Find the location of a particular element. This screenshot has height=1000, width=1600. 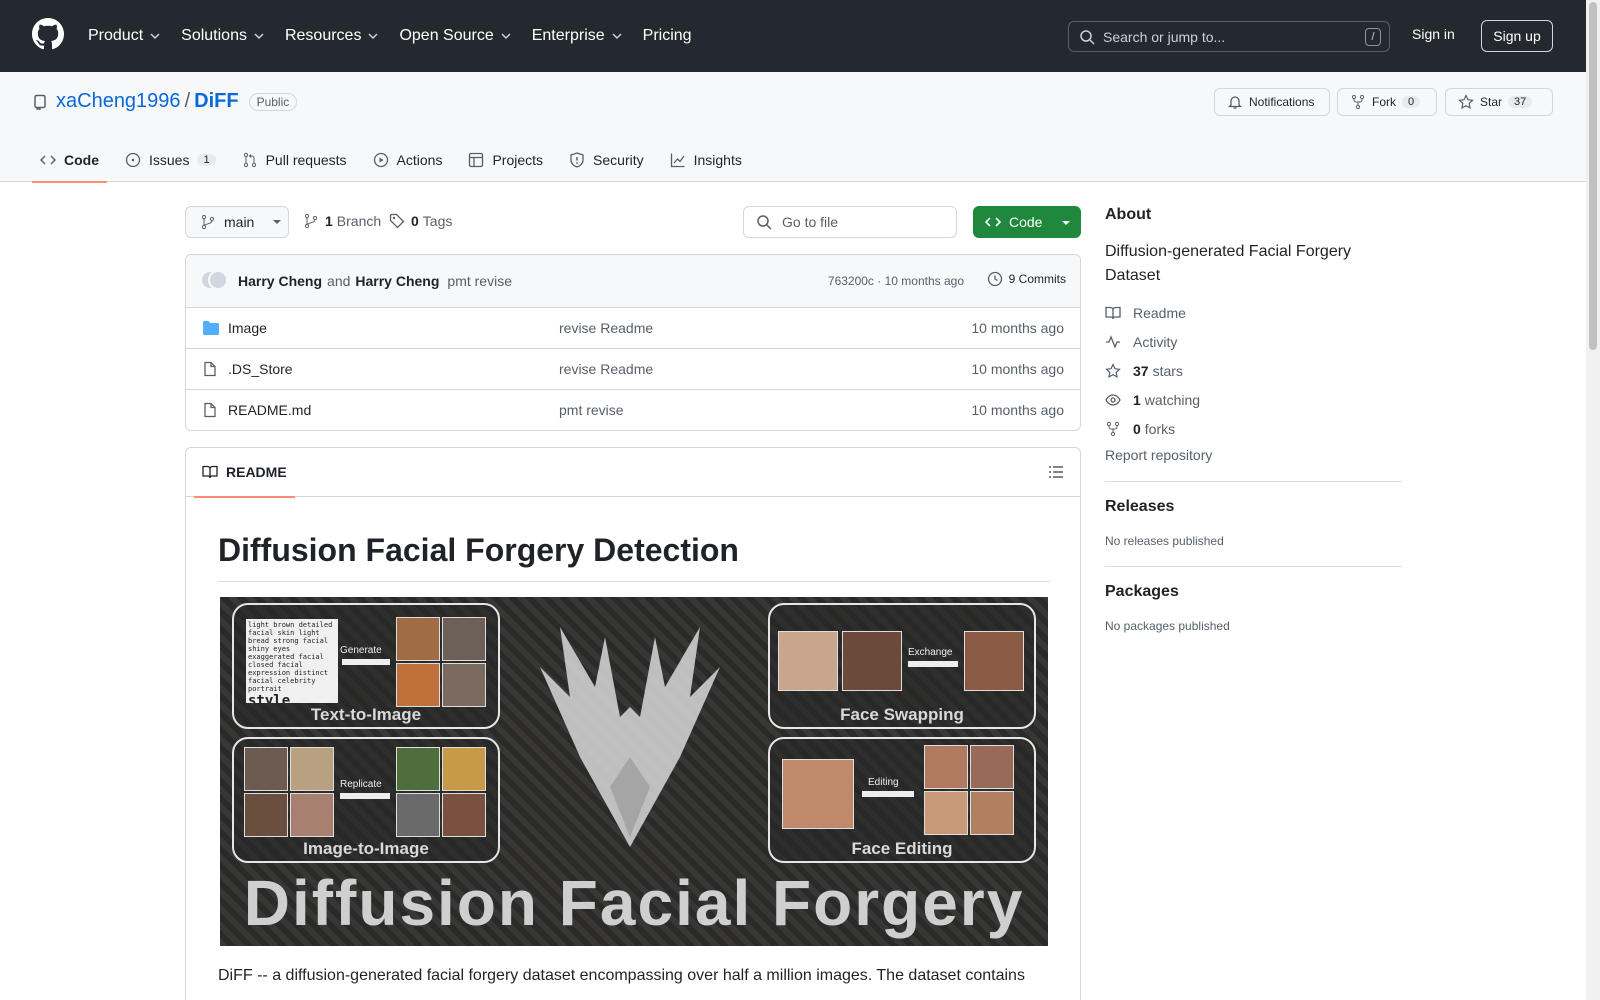

visibility-badge: Public is located at coordinates (273, 101).